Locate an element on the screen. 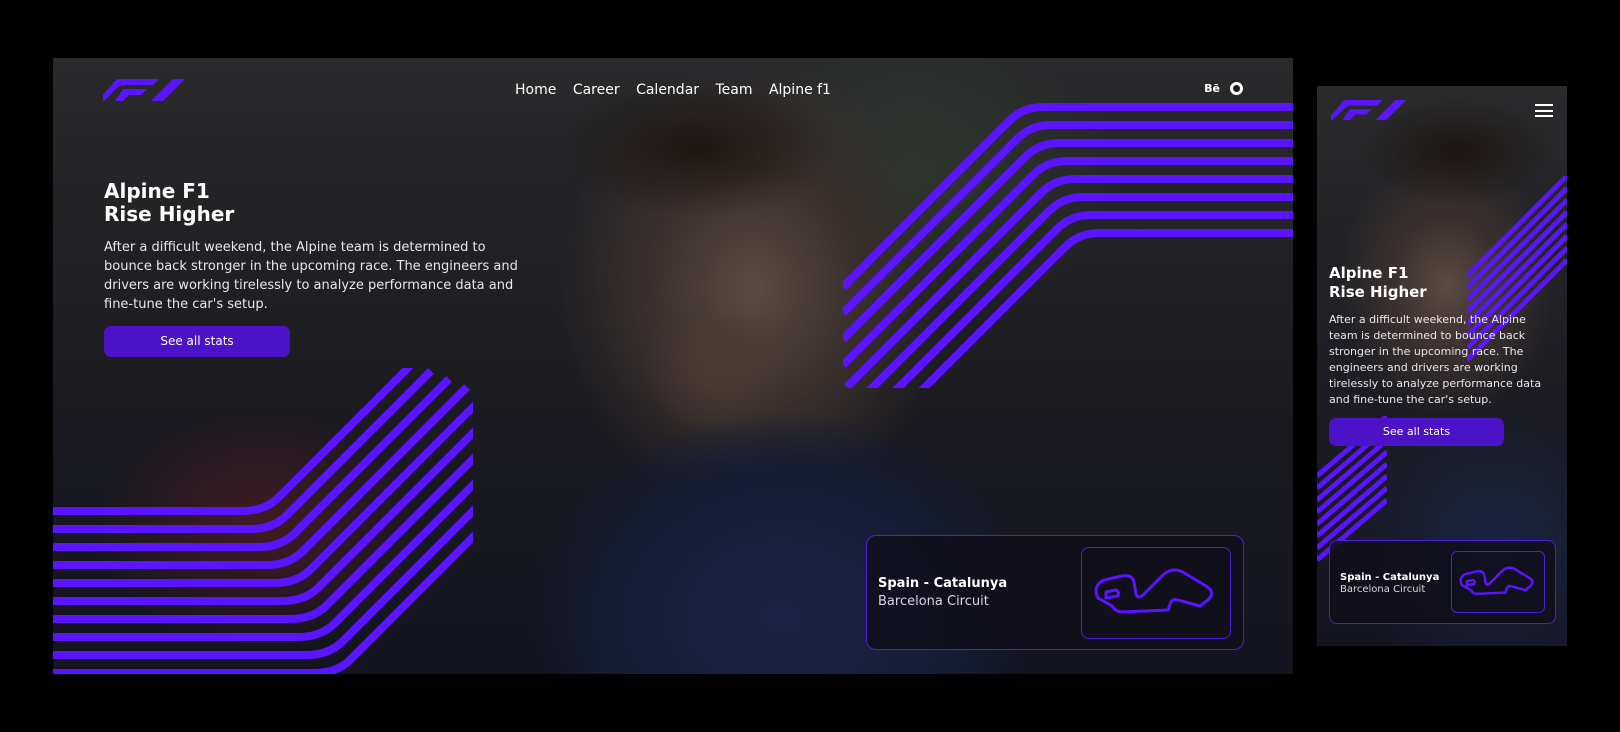 This screenshot has width=1620, height=732. nav-career: Career is located at coordinates (596, 90).